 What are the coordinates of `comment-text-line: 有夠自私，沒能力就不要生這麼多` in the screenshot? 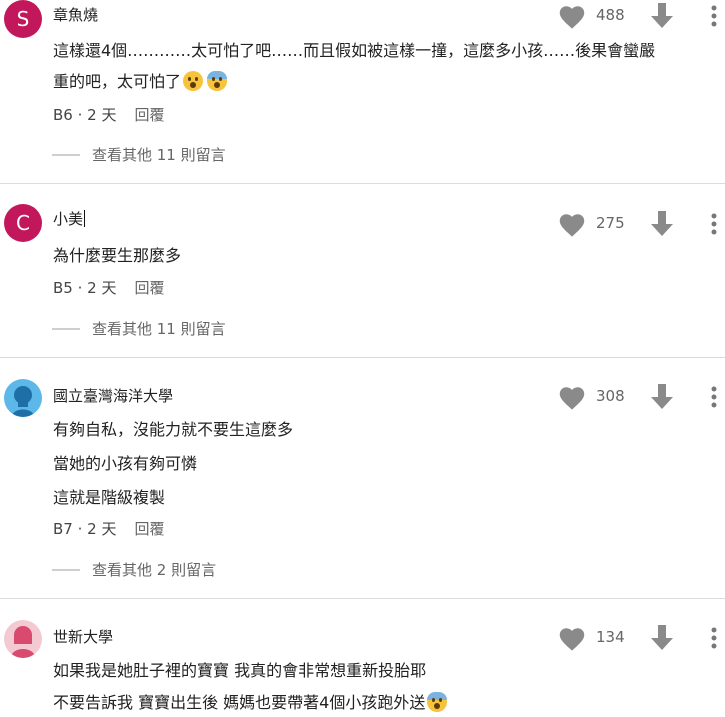 It's located at (173, 429).